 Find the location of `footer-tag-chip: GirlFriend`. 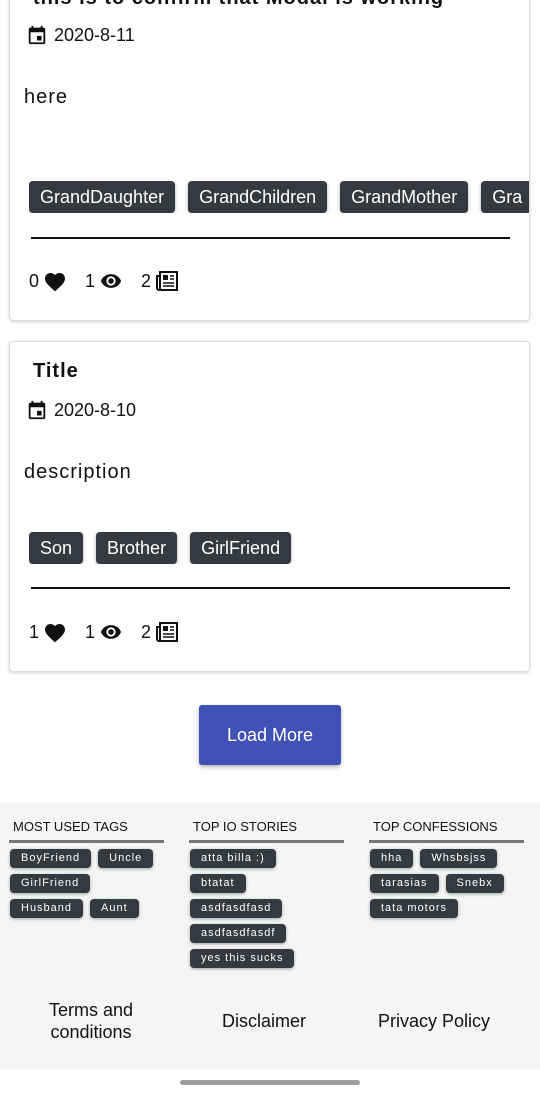

footer-tag-chip: GirlFriend is located at coordinates (50, 883).